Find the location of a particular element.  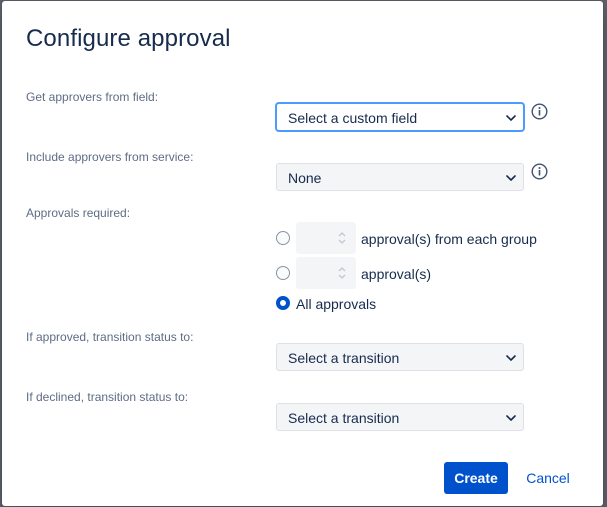

all-approvals-text: All approvals is located at coordinates (336, 304).